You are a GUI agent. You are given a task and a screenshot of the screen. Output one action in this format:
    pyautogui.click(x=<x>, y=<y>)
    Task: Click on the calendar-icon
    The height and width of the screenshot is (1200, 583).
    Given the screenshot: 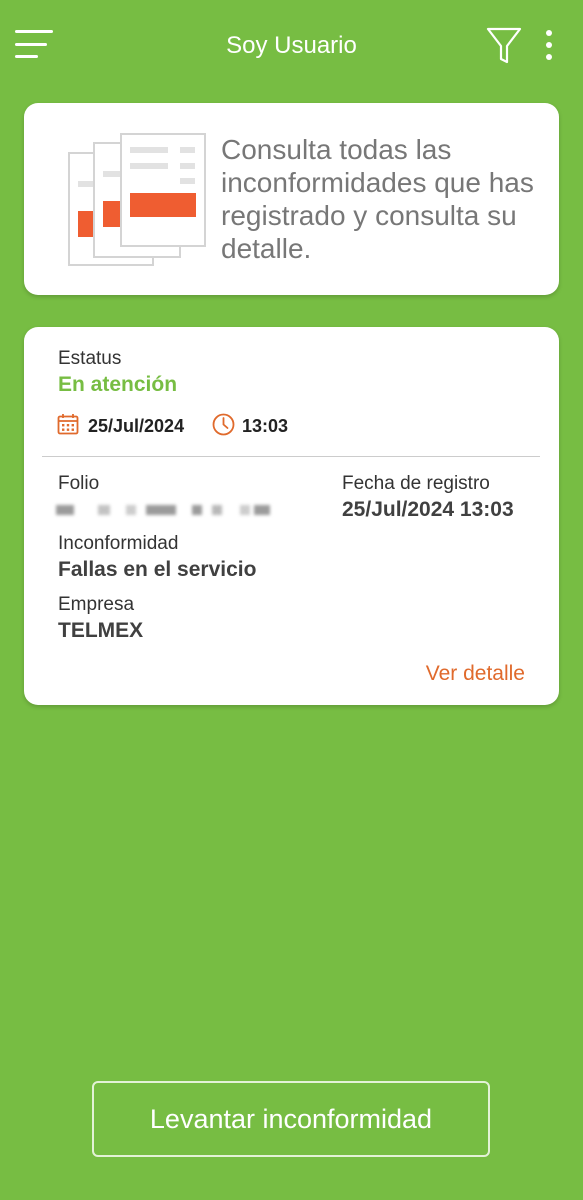 What is the action you would take?
    pyautogui.click(x=68, y=424)
    